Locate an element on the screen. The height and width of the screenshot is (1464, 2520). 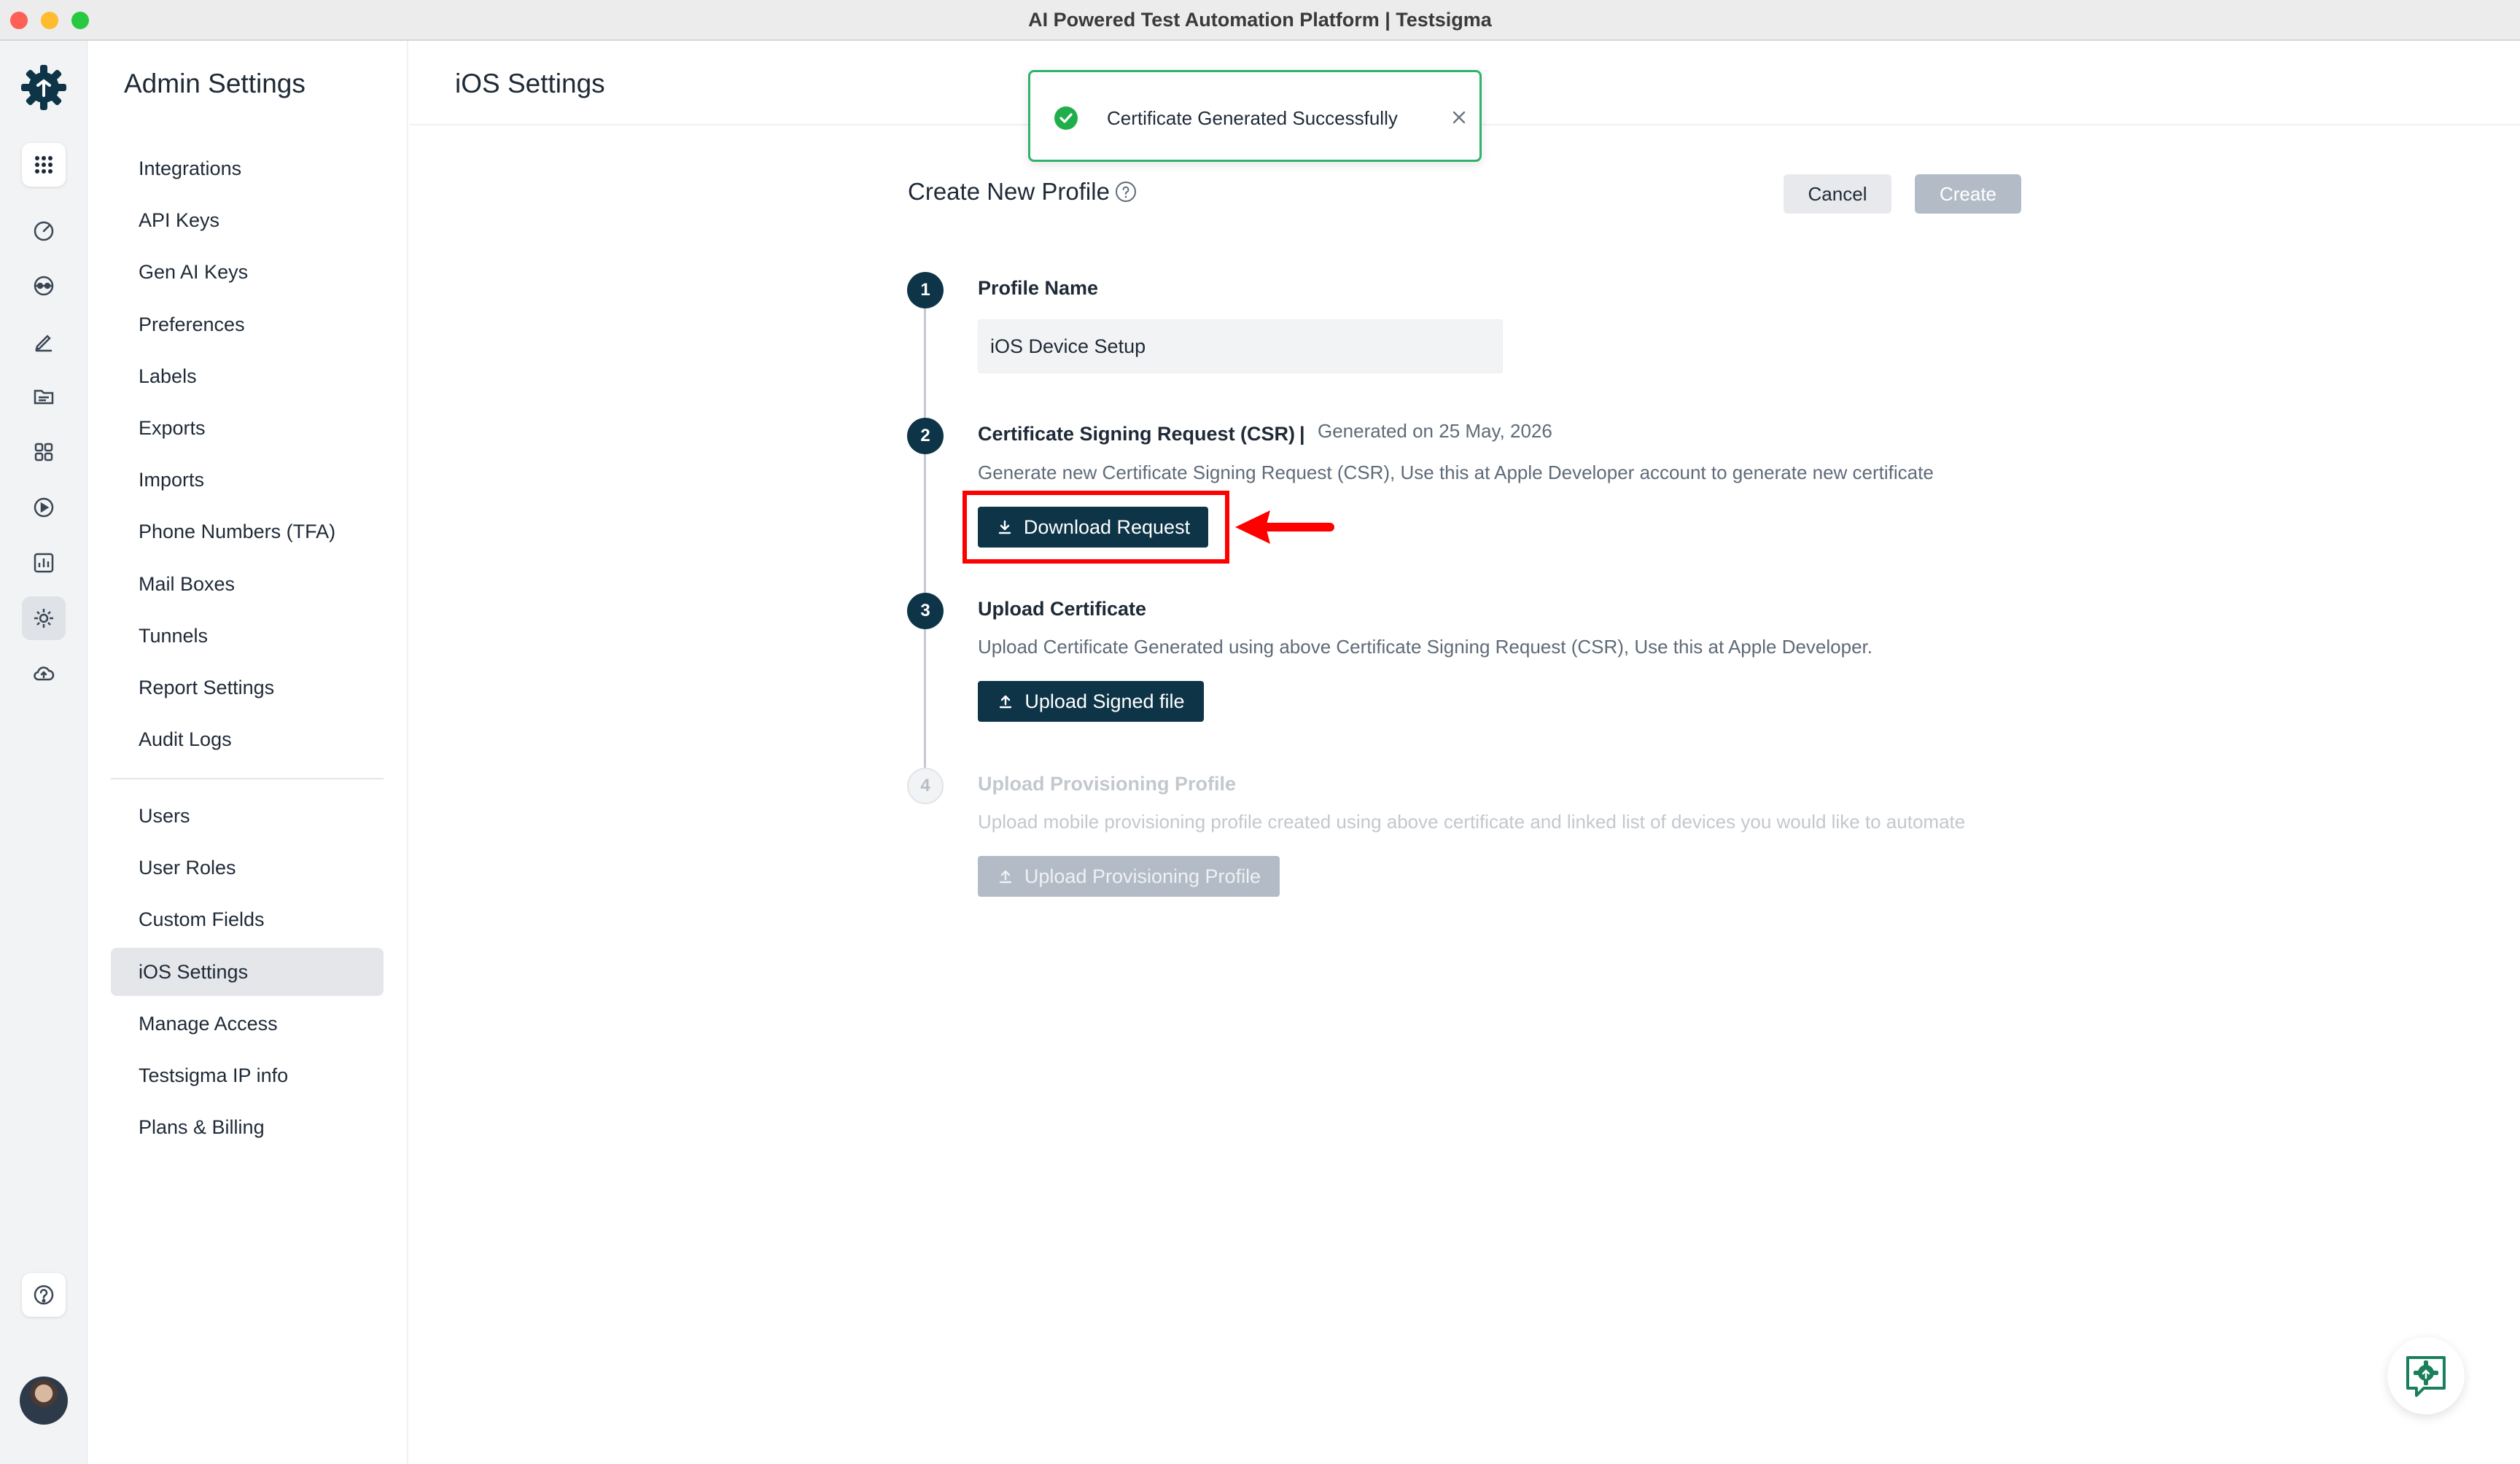
cancel-button: Cancel is located at coordinates (1837, 194).